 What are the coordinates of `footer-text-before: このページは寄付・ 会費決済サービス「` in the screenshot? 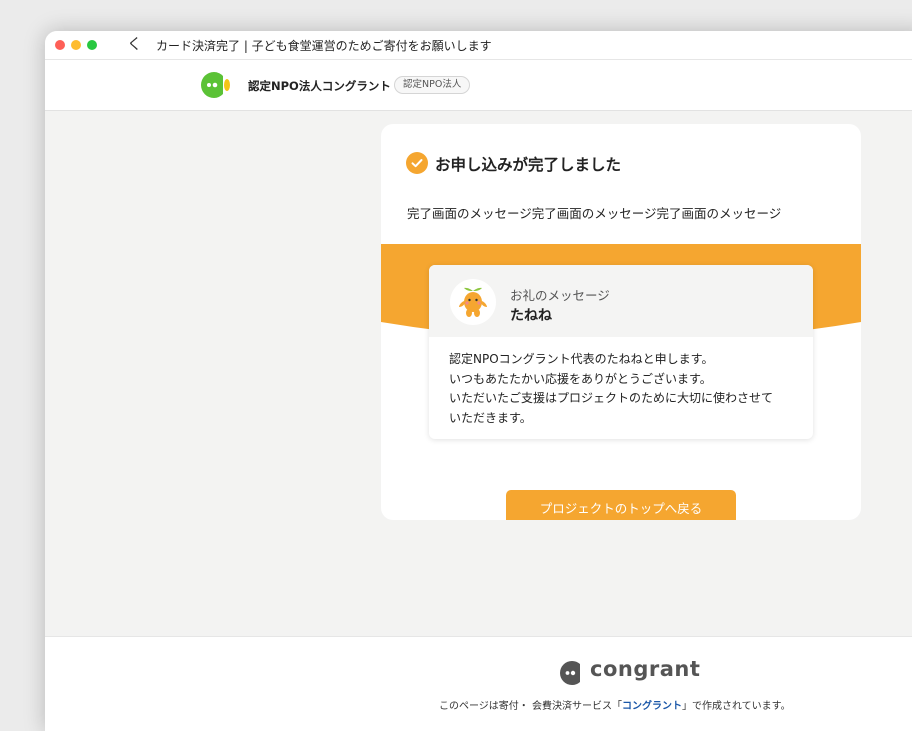 It's located at (530, 706).